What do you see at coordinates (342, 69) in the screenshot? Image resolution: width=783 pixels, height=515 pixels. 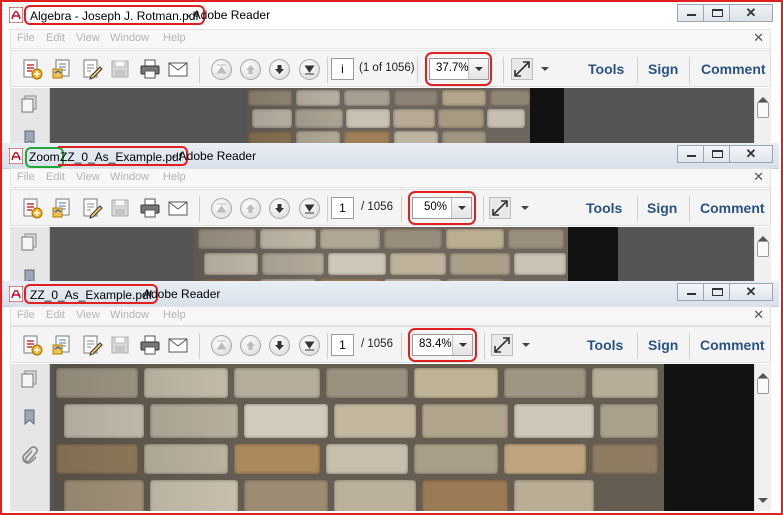 I see `page-number-input: i` at bounding box center [342, 69].